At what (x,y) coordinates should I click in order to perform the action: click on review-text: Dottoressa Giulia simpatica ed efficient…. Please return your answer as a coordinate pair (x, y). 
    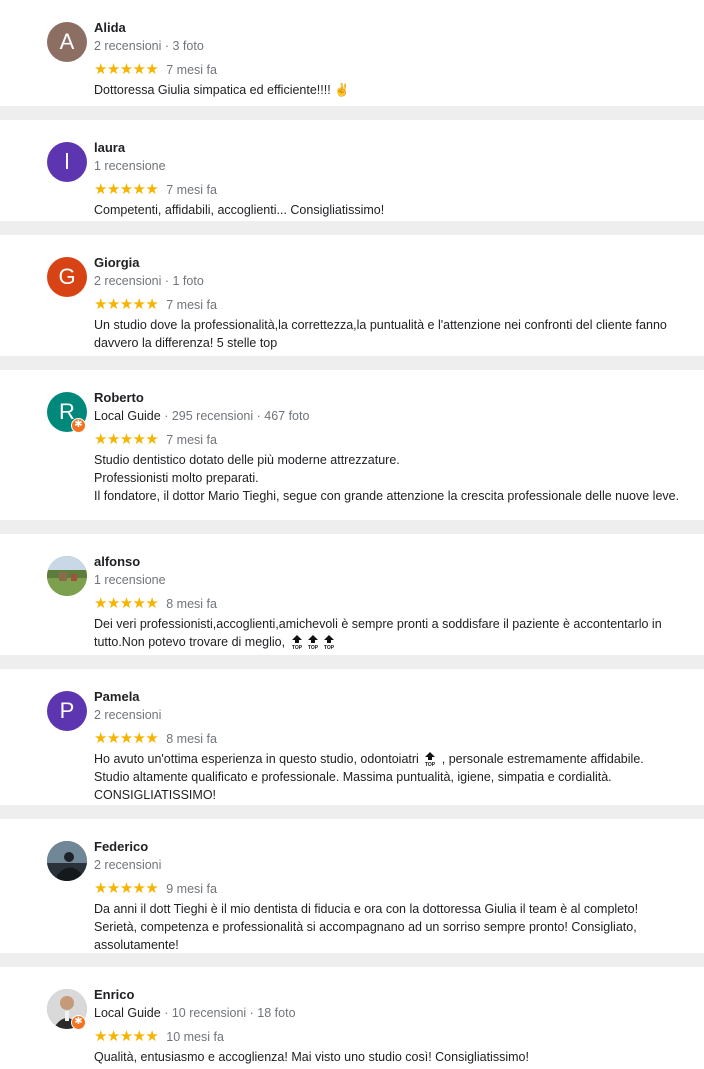
    Looking at the image, I should click on (394, 90).